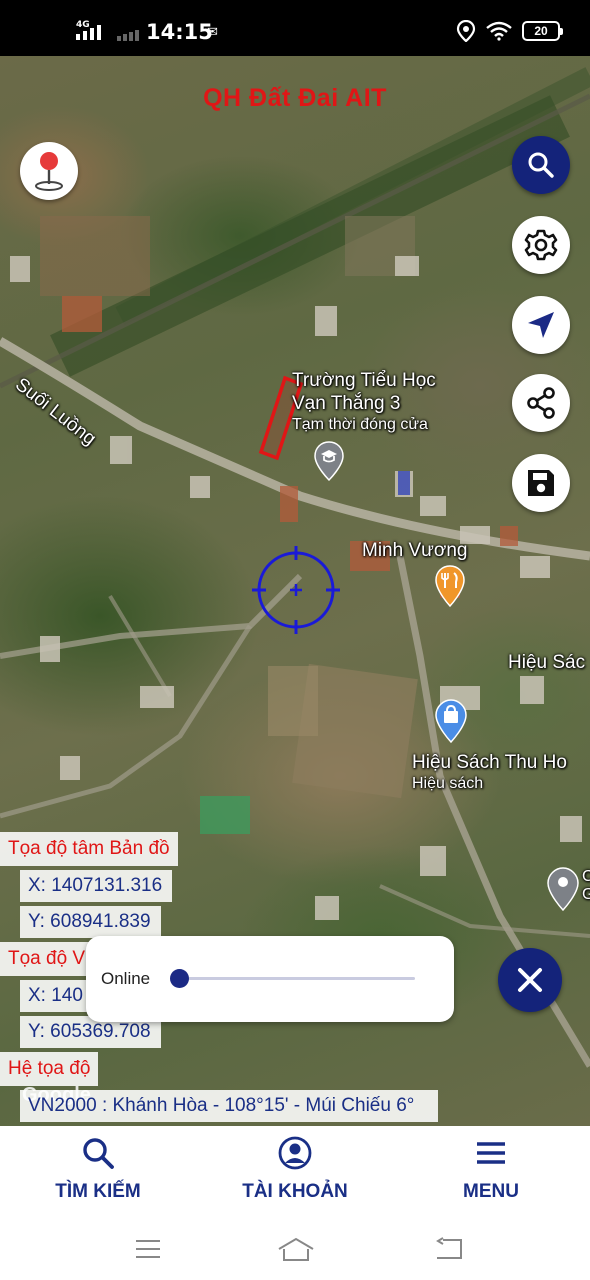  I want to click on recents-icon, so click(148, 1249).